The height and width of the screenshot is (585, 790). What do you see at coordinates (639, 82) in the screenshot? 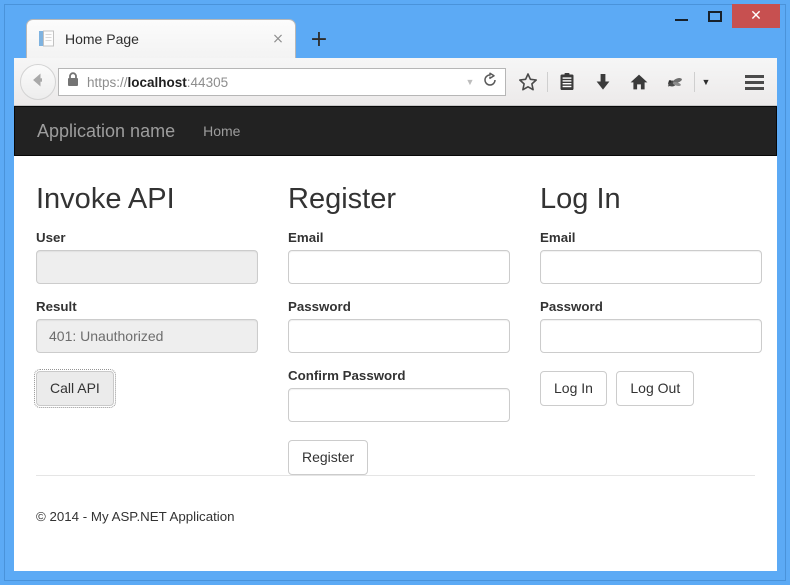
I see `home-icon` at bounding box center [639, 82].